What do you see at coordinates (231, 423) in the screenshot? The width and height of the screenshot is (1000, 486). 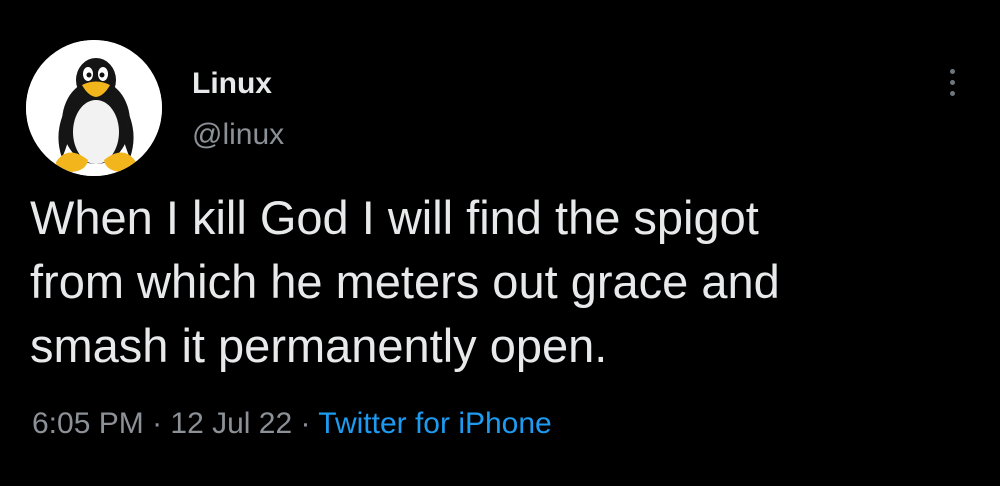 I see `tweet-date: 12 Jul 22` at bounding box center [231, 423].